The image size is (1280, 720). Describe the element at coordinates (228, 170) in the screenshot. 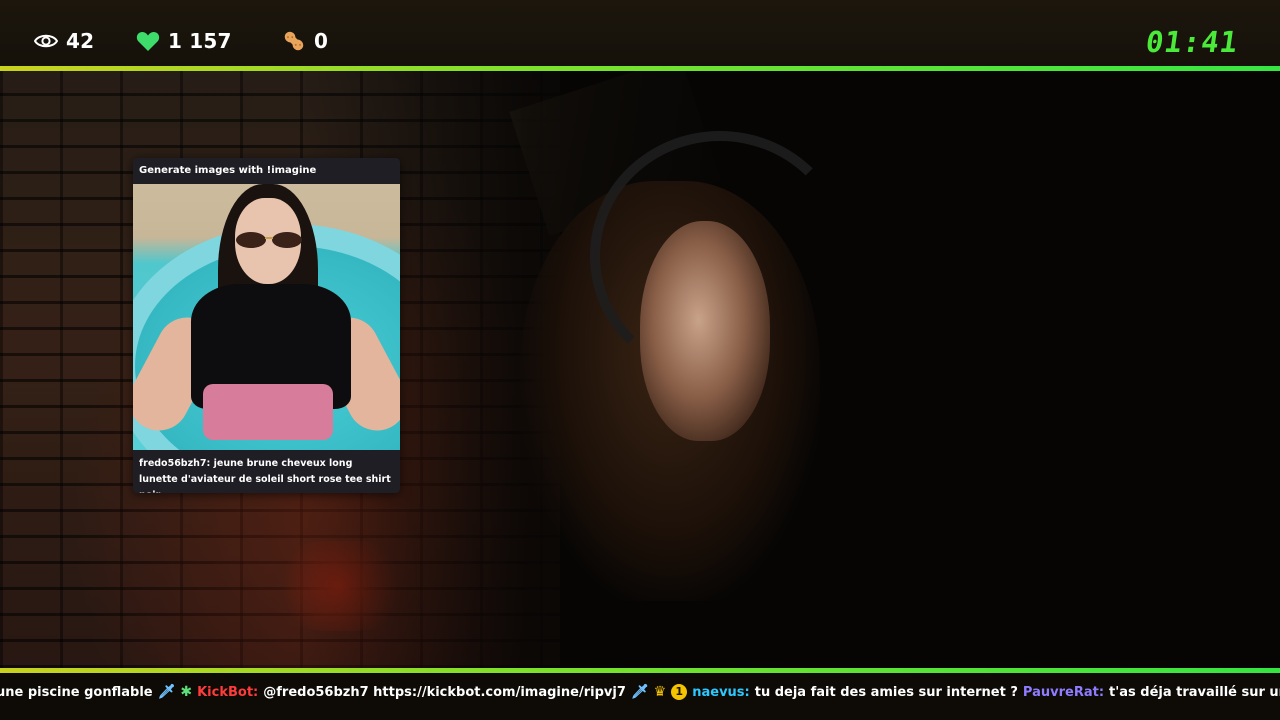

I see `imagine-card-title: Generate images with !imagine` at that location.